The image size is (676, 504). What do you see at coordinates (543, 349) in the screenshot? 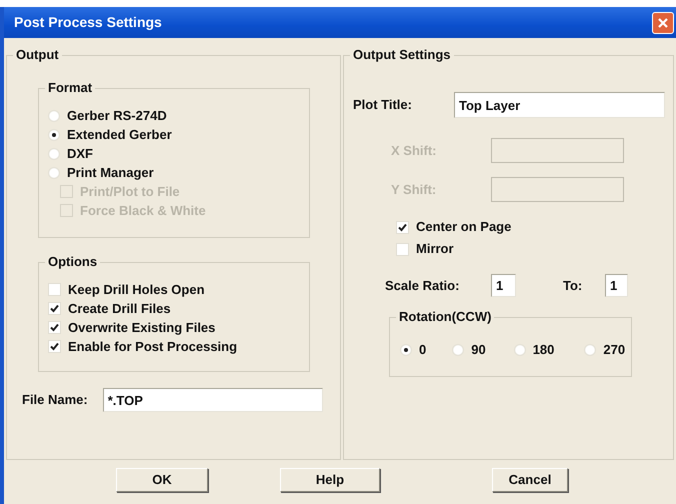
I see `radio-label: 180` at bounding box center [543, 349].